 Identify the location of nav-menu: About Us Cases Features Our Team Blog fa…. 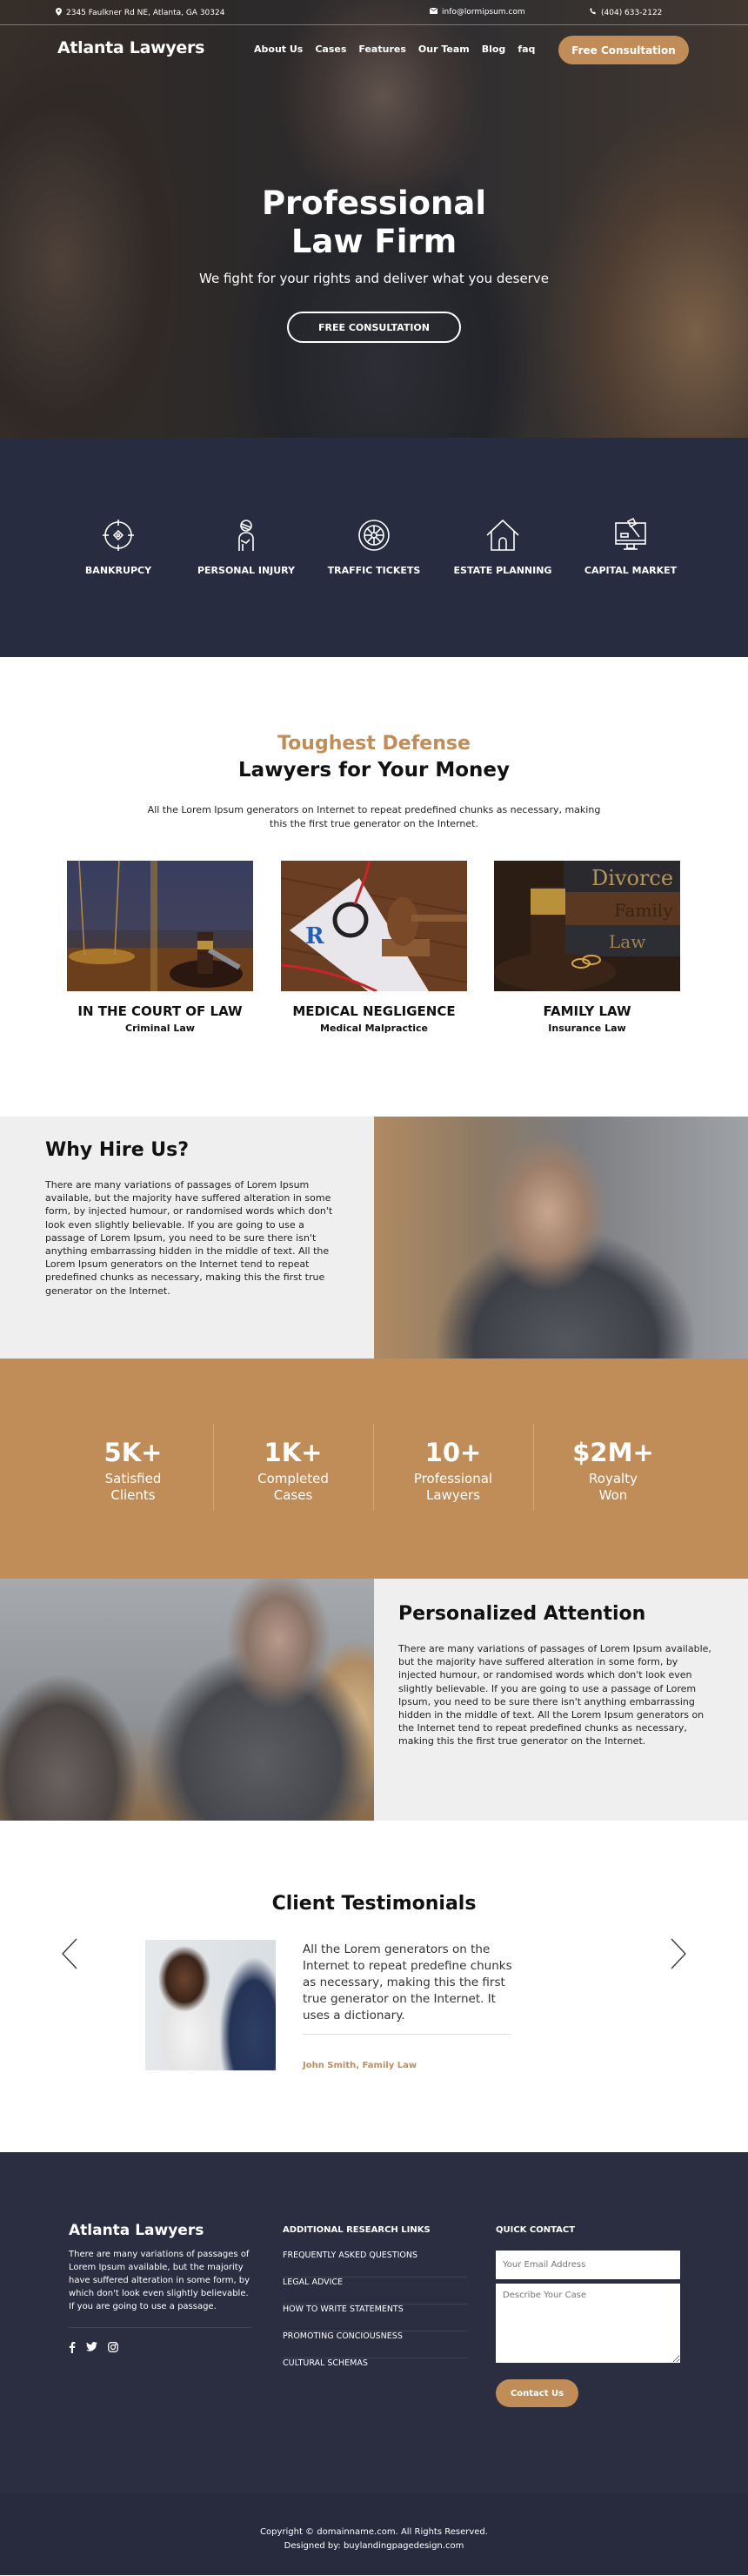
(394, 49).